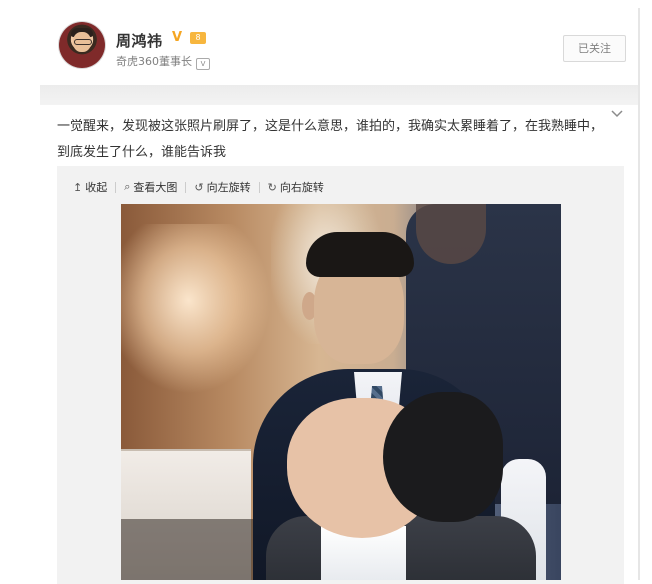  What do you see at coordinates (198, 38) in the screenshot?
I see `level-badge-icon: 8` at bounding box center [198, 38].